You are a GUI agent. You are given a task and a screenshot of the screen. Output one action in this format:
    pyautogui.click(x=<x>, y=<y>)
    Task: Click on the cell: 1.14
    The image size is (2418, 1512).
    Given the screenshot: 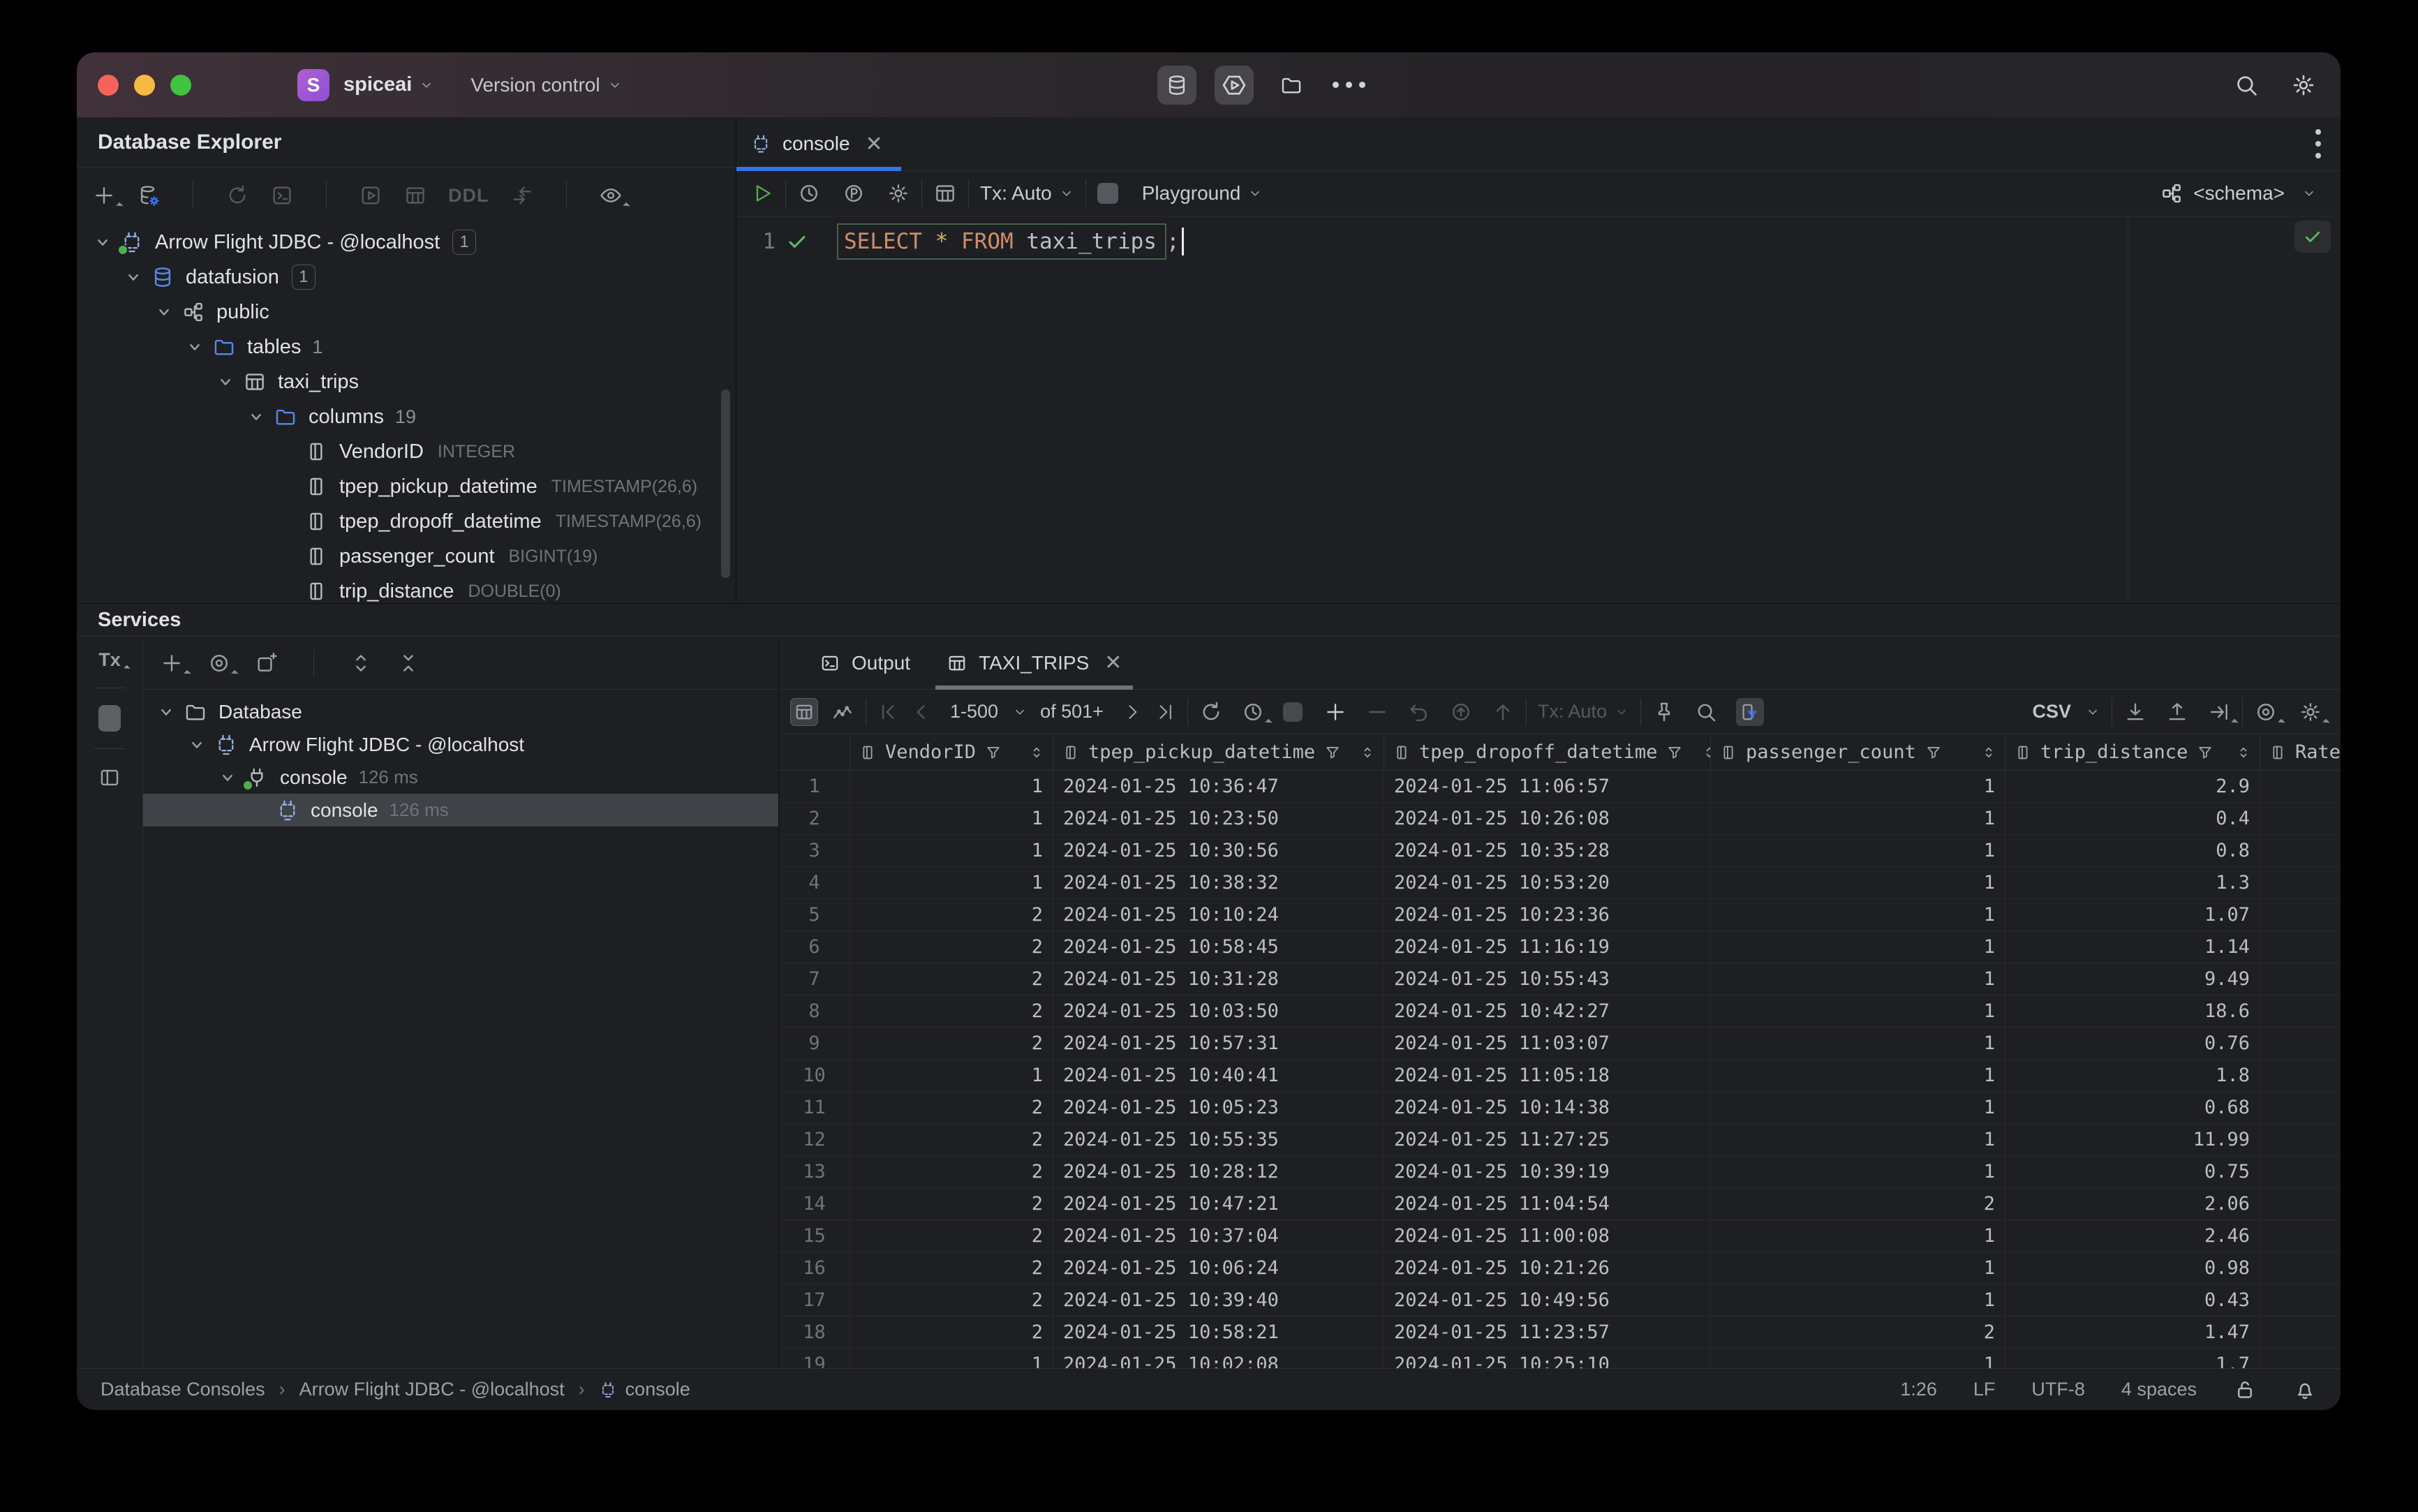 What is the action you would take?
    pyautogui.click(x=2132, y=947)
    